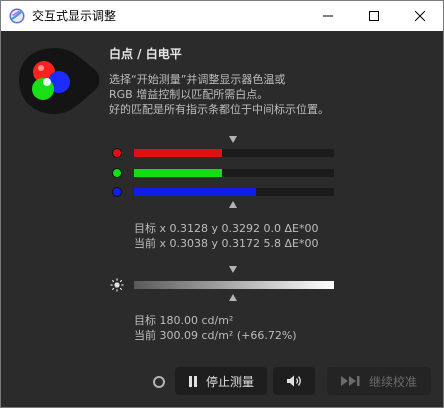 Image resolution: width=444 pixels, height=408 pixels. What do you see at coordinates (117, 285) in the screenshot?
I see `brightness-icon` at bounding box center [117, 285].